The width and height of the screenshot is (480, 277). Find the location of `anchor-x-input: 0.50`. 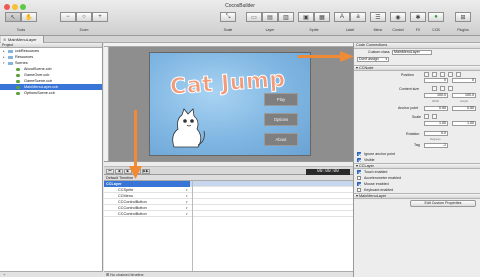

anchor-x-input: 0.50 is located at coordinates (436, 108).